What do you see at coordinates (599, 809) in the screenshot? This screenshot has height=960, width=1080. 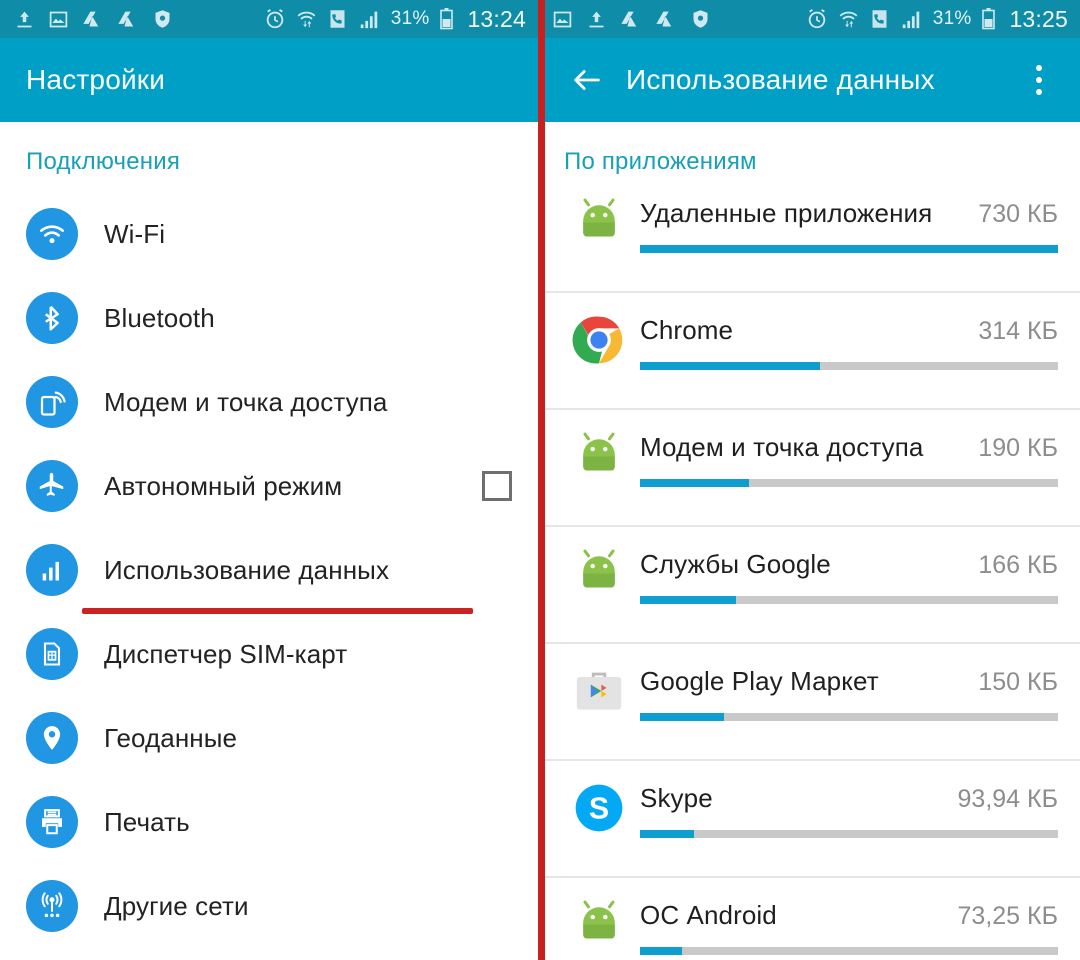 I see `svg-text: S` at bounding box center [599, 809].